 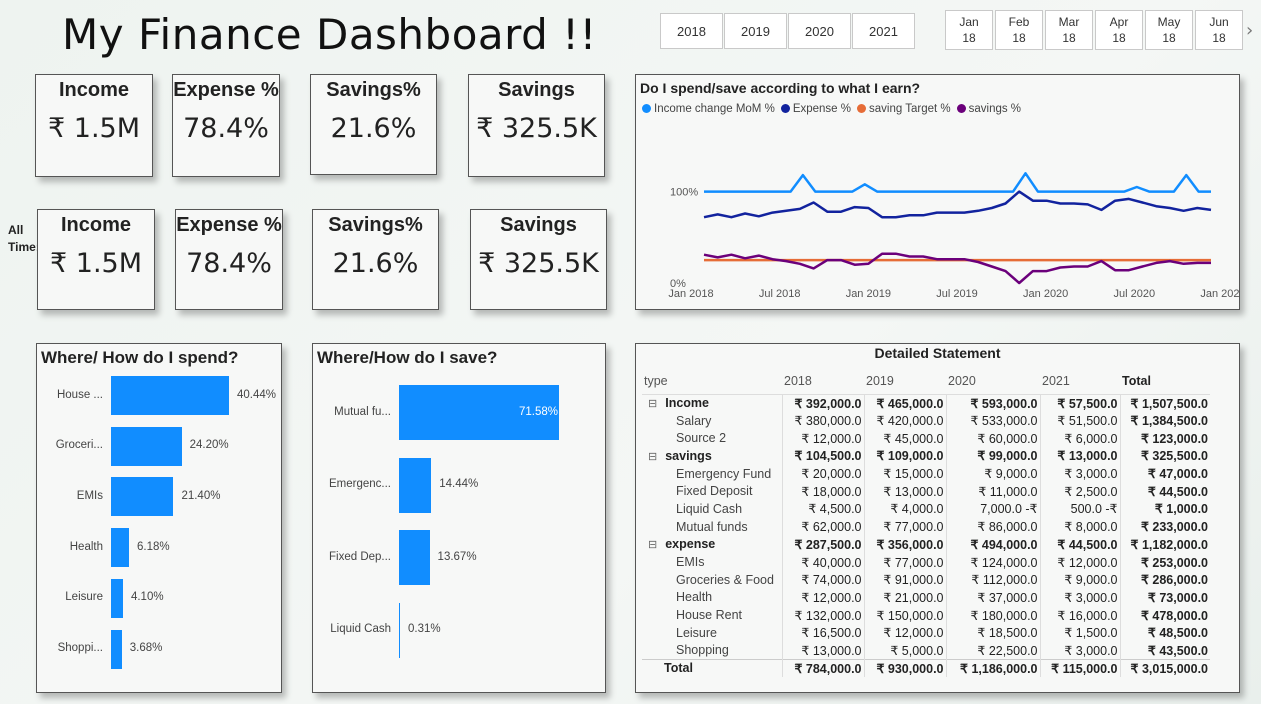 I want to click on year-slicer-2019: 2019, so click(x=755, y=31).